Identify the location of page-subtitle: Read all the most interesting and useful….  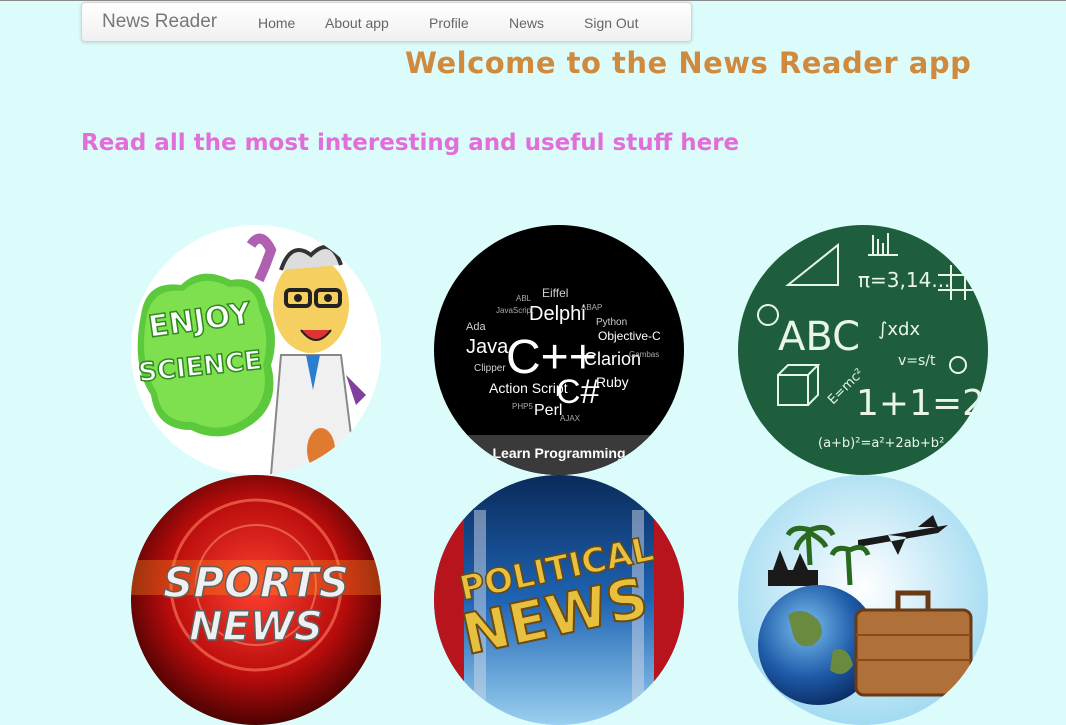
(410, 143).